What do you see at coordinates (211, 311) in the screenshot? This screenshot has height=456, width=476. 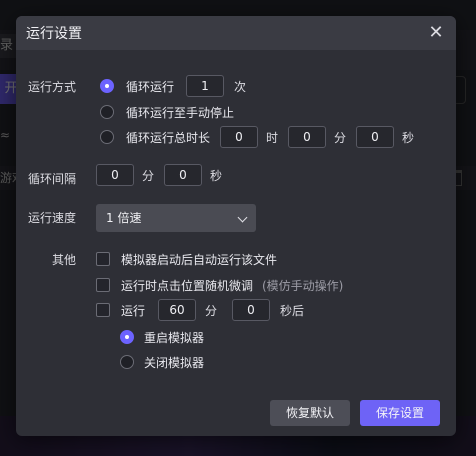 I see `timed-minutes-unit: 分` at bounding box center [211, 311].